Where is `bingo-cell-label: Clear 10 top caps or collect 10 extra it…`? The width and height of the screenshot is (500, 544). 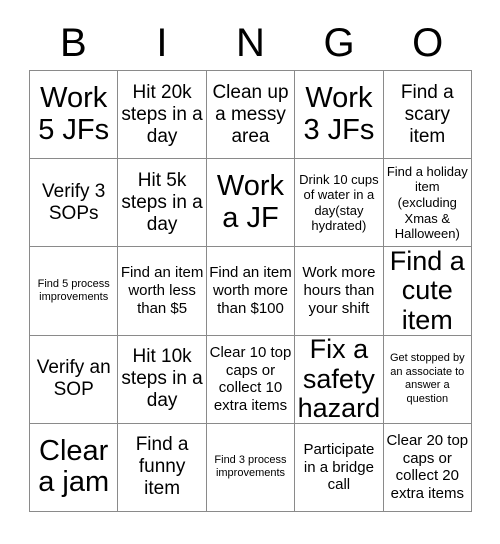
bingo-cell-label: Clear 10 top caps or collect 10 extra it… is located at coordinates (250, 378).